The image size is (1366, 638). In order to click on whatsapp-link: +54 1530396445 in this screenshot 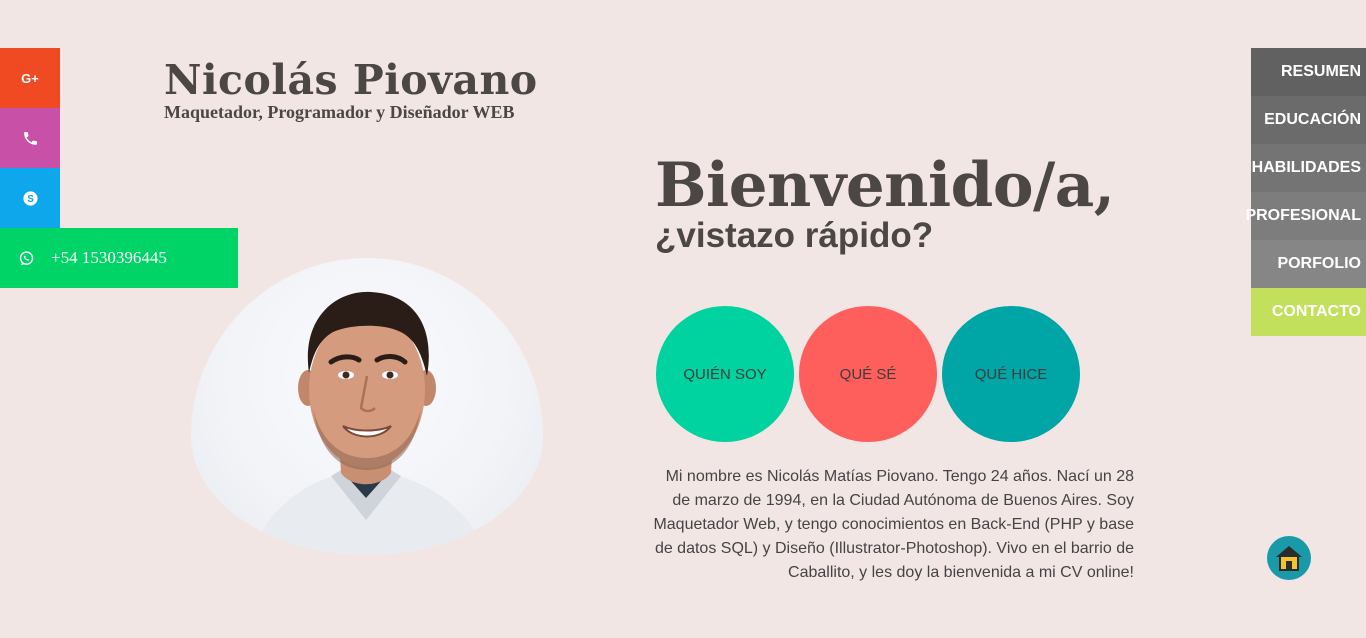, I will do `click(119, 258)`.